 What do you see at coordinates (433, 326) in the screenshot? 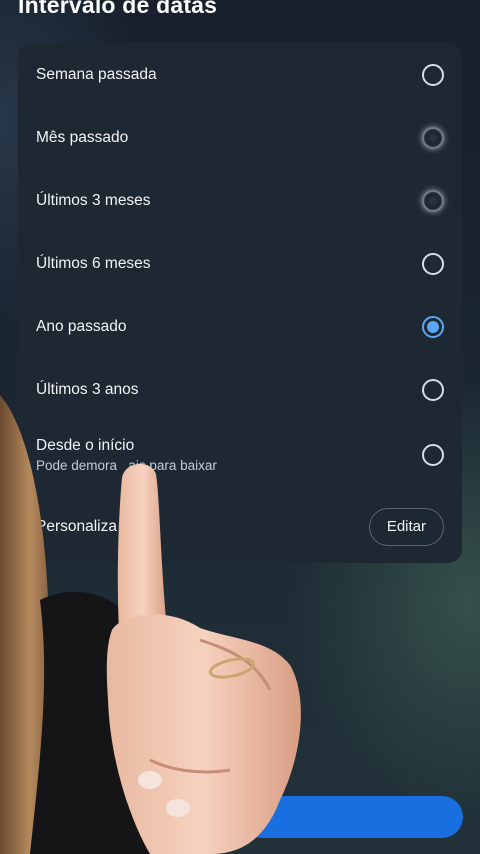
I see `radio-button-selected` at bounding box center [433, 326].